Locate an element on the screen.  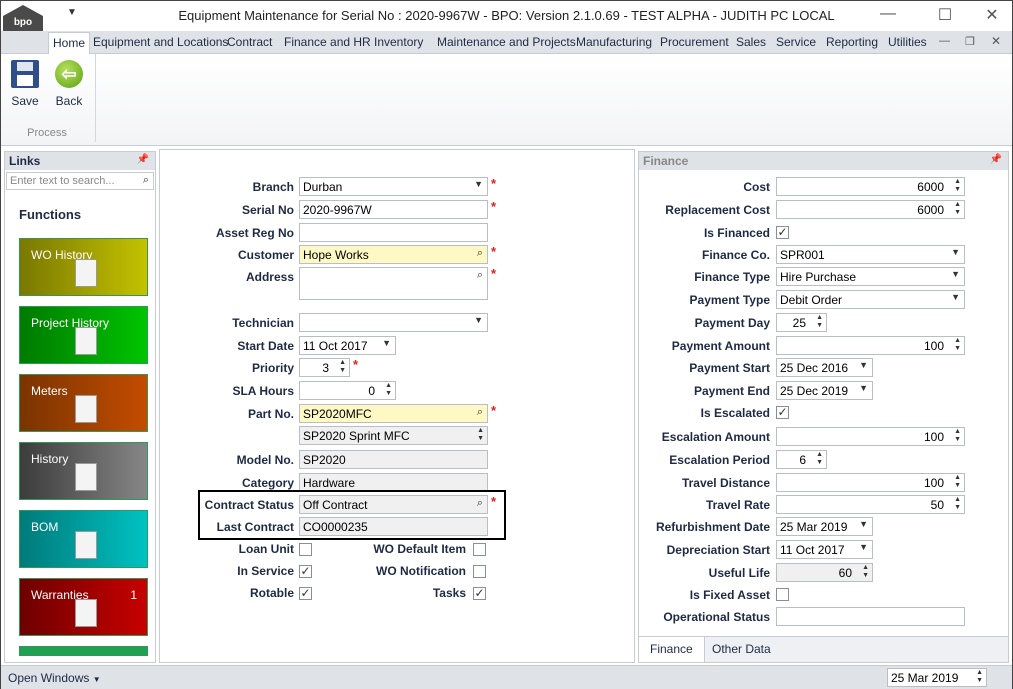
finance-type-field: Hire Purchase ▼ is located at coordinates (870, 276).